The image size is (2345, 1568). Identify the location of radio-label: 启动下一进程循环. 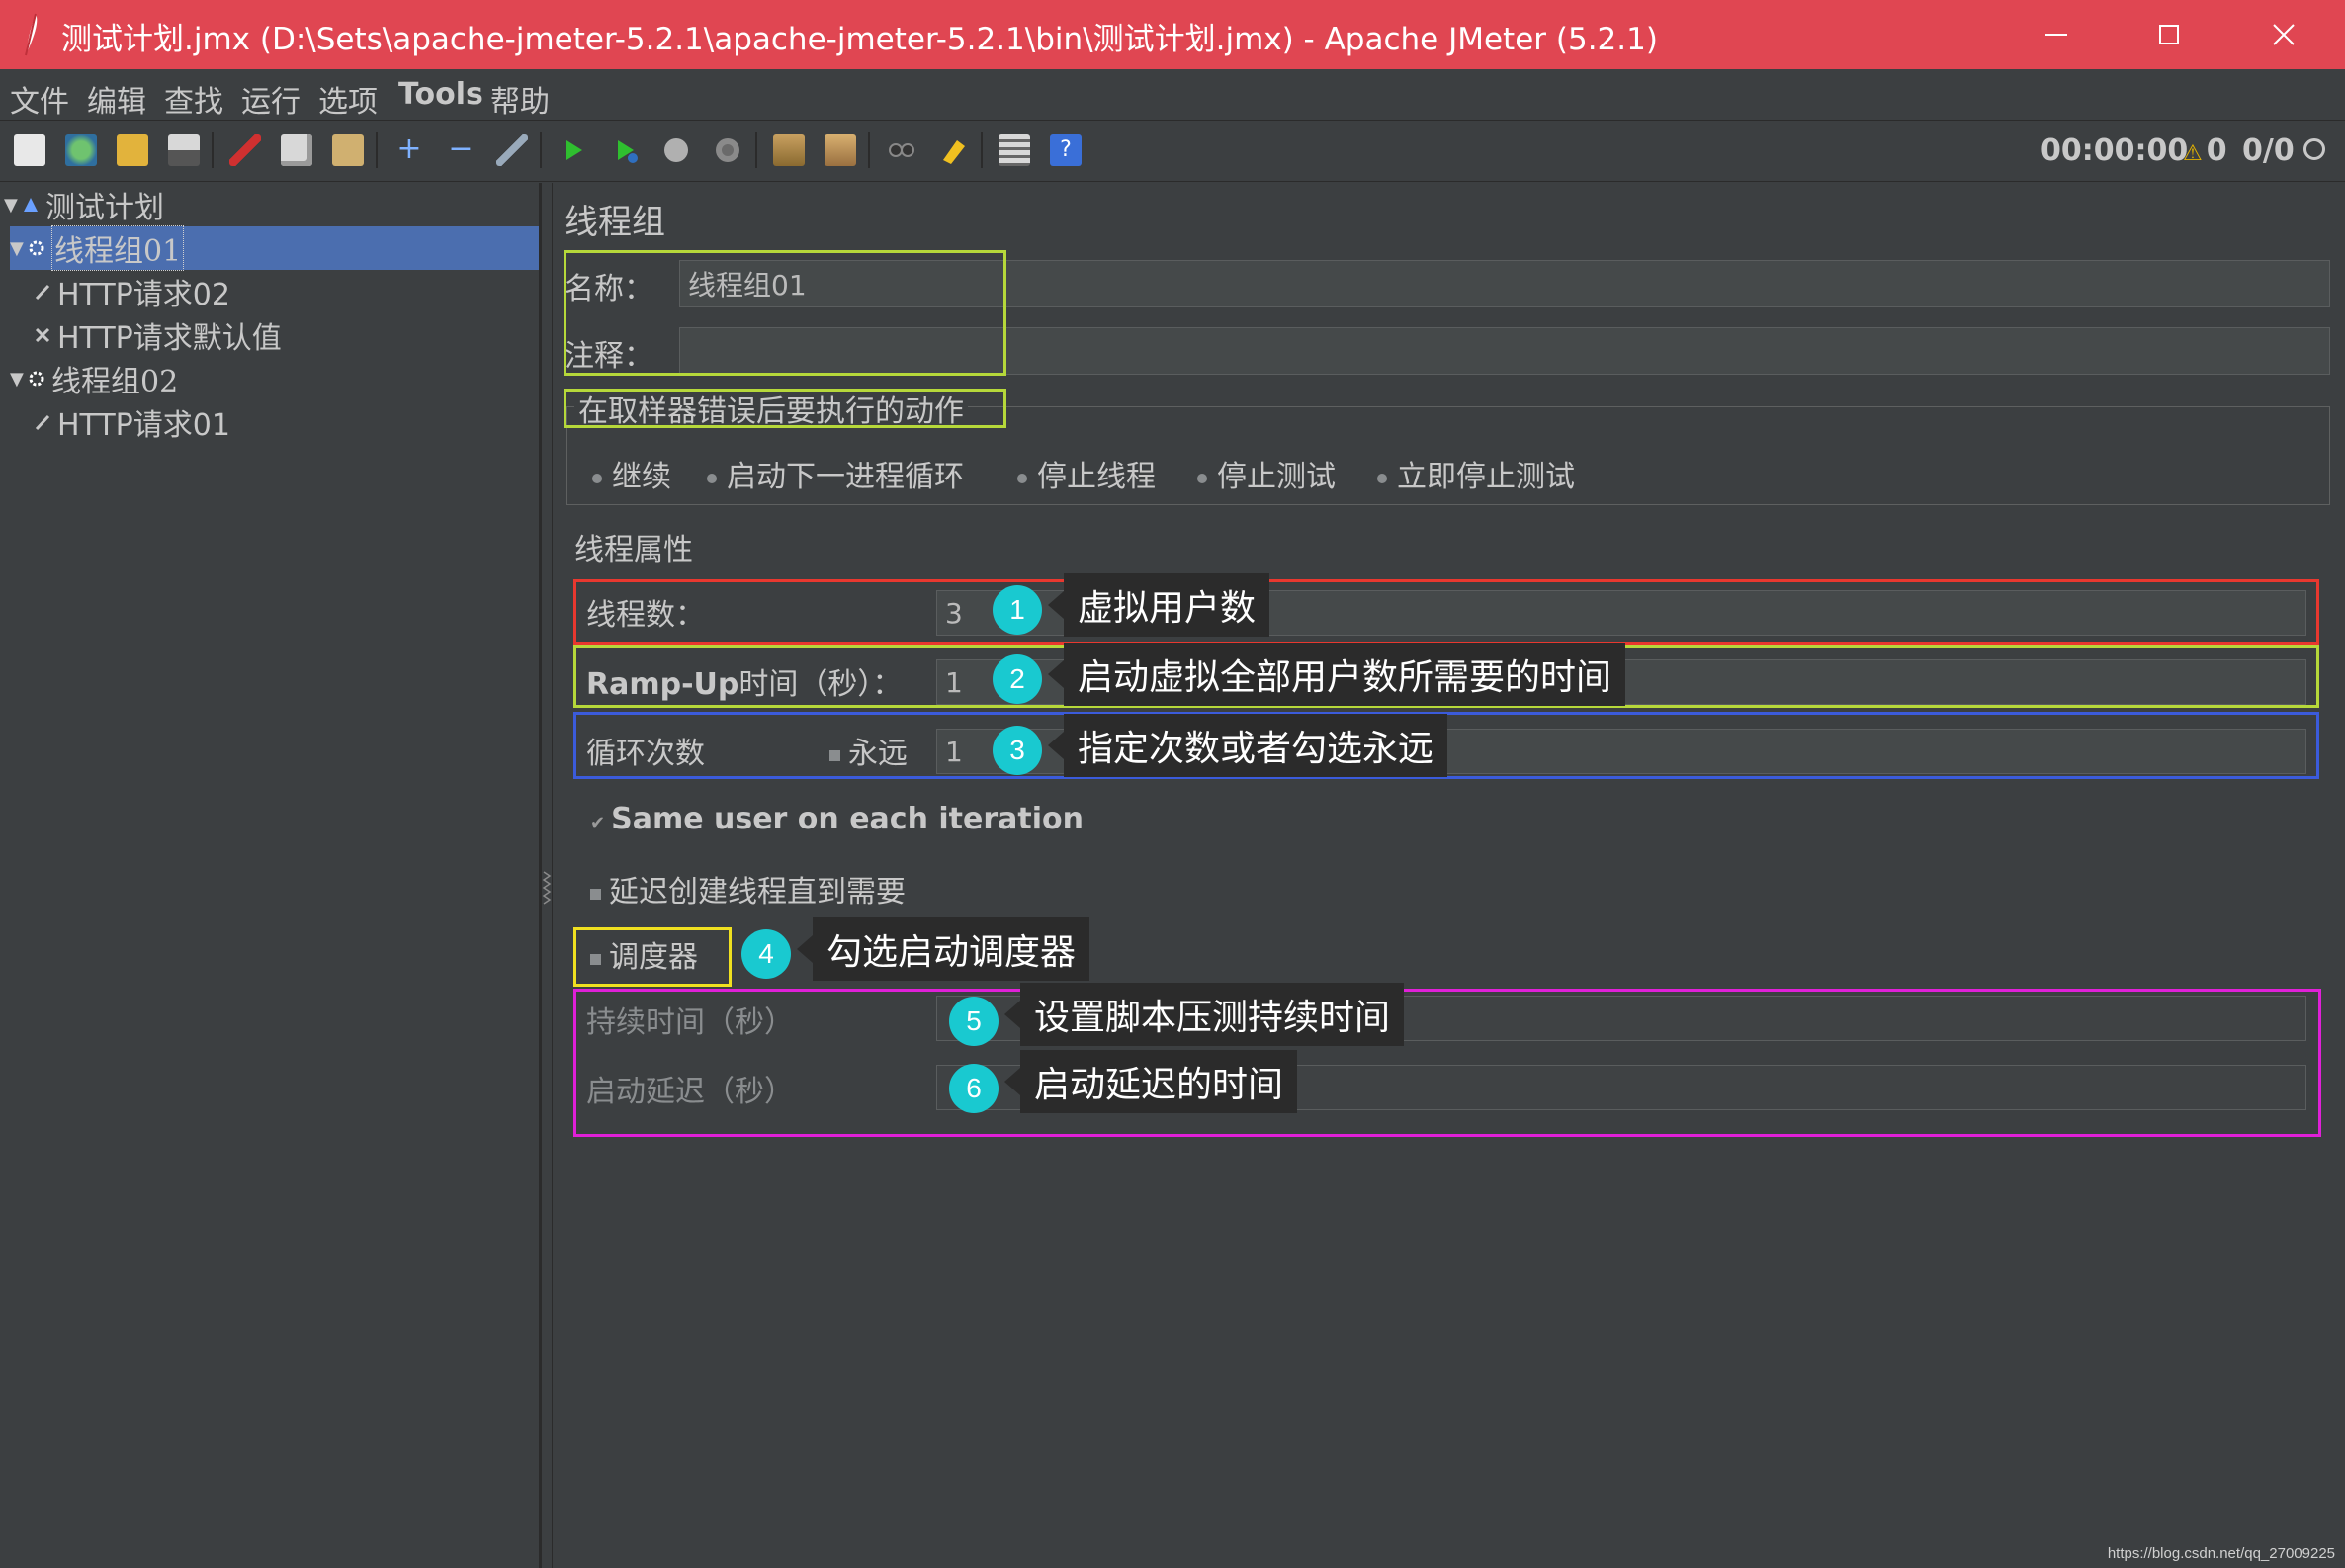
(845, 477).